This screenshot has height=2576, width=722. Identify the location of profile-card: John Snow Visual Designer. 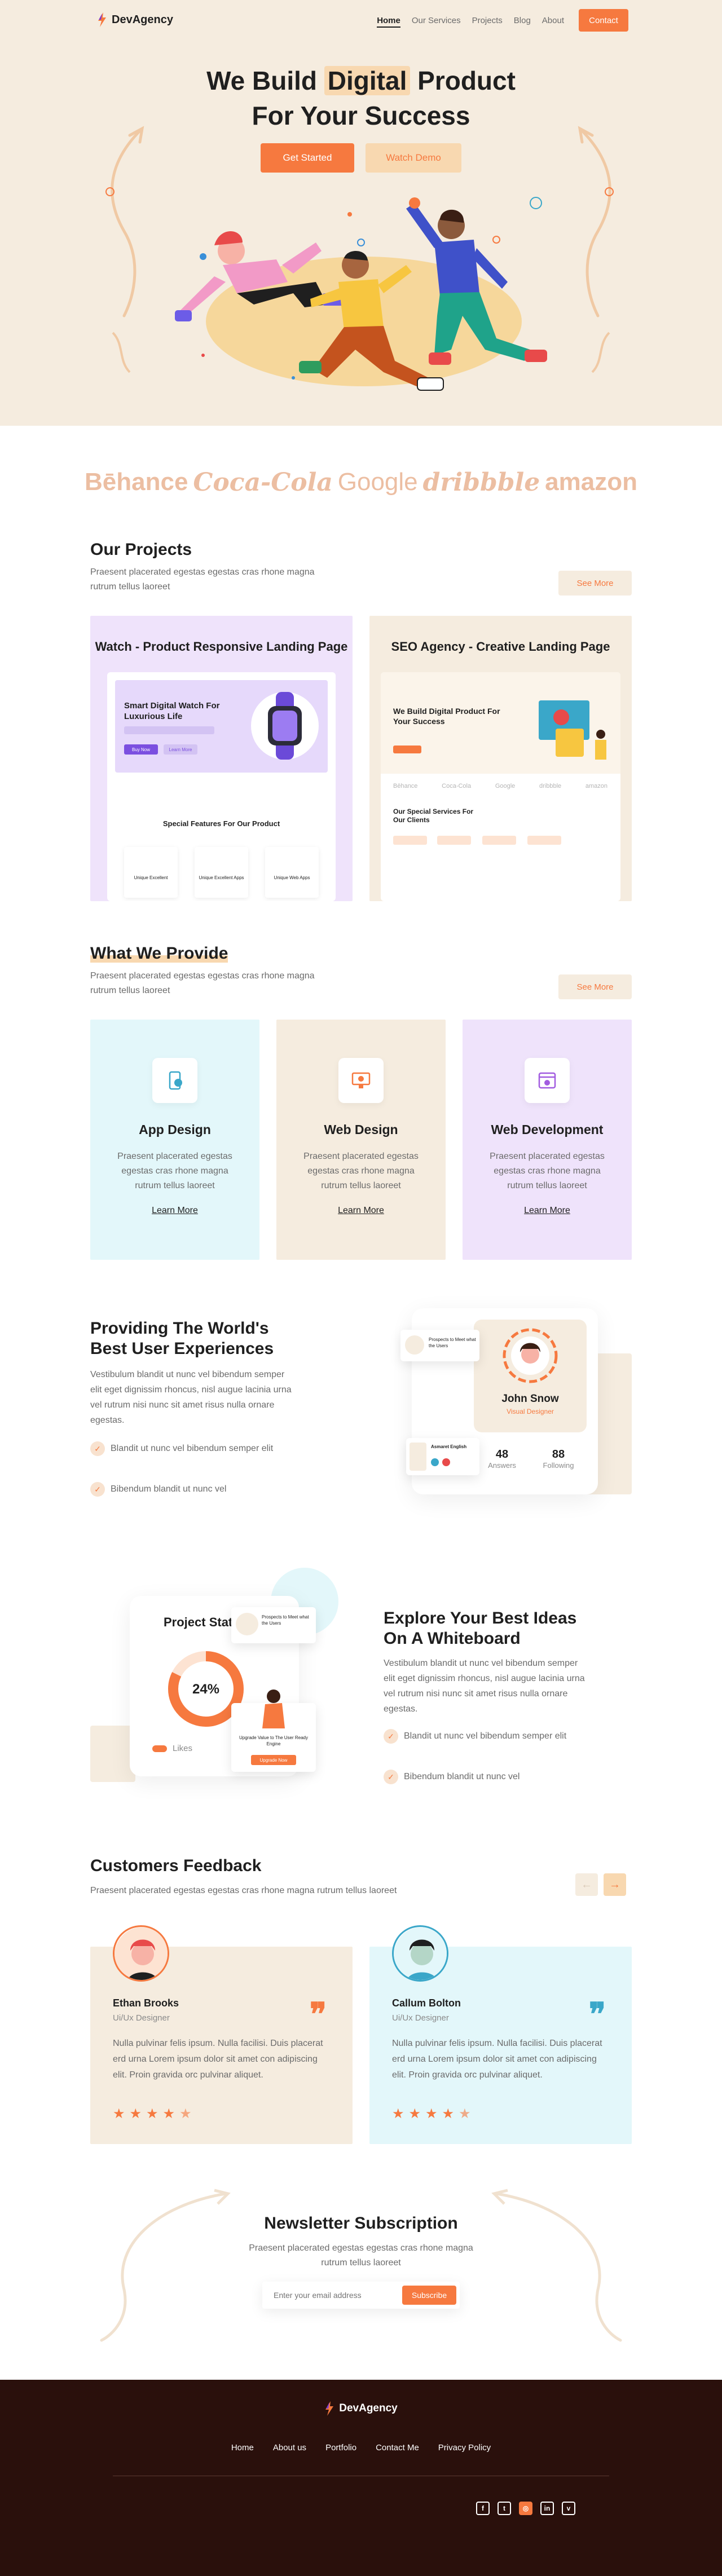
(530, 1376).